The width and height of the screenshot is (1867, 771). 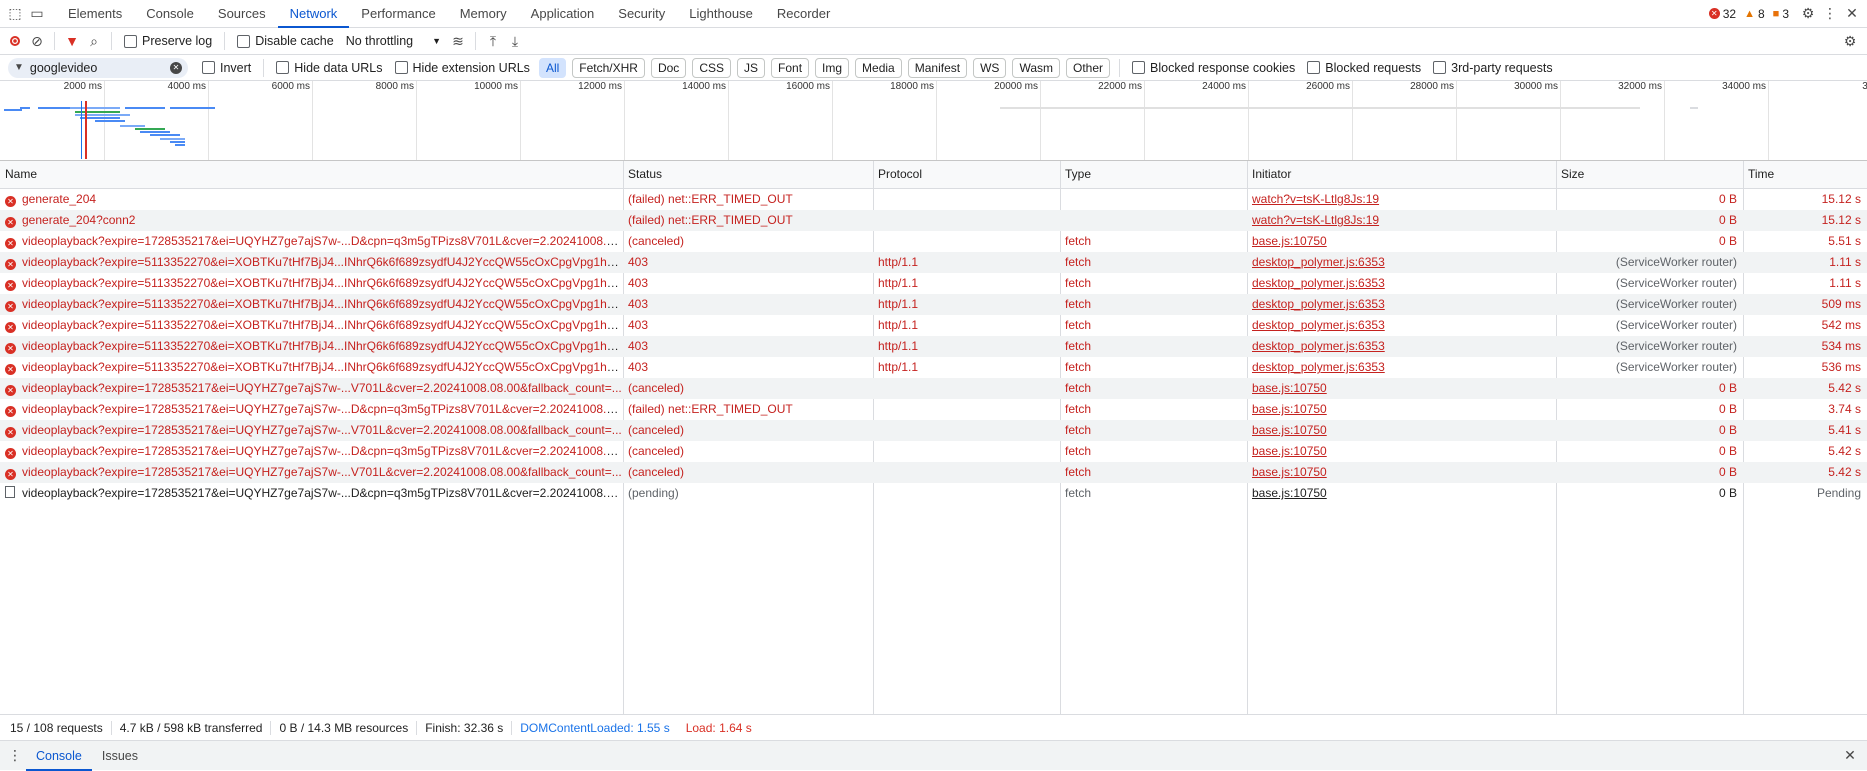 I want to click on hide-extension-urls-checkbox: Hide extension URLs, so click(x=462, y=68).